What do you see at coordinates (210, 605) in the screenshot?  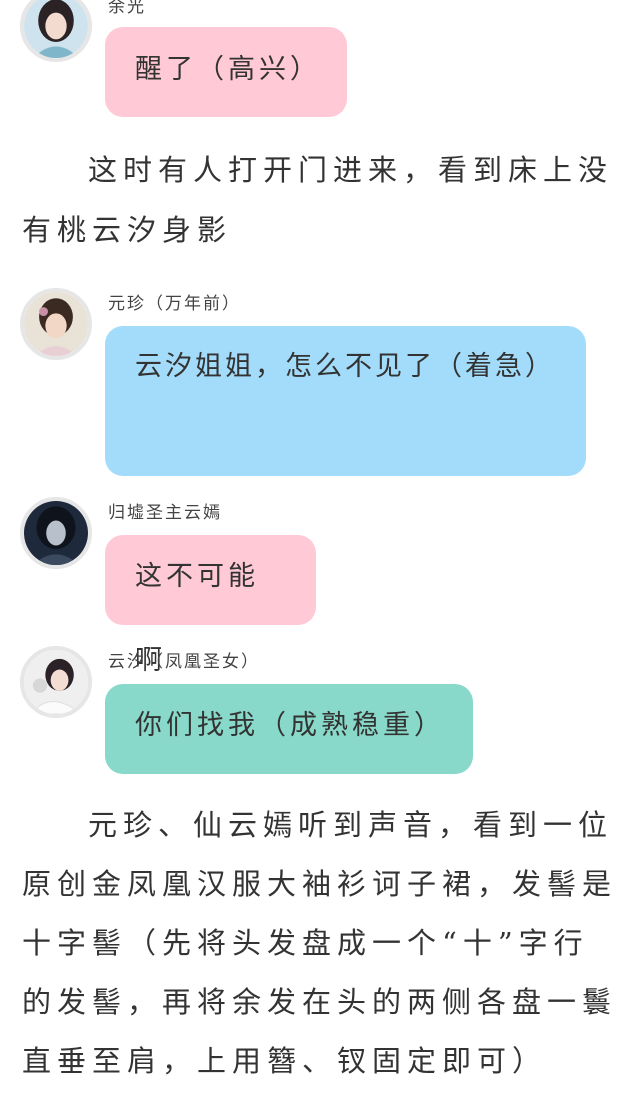 I see `message-bubble: 这不可能啊` at bounding box center [210, 605].